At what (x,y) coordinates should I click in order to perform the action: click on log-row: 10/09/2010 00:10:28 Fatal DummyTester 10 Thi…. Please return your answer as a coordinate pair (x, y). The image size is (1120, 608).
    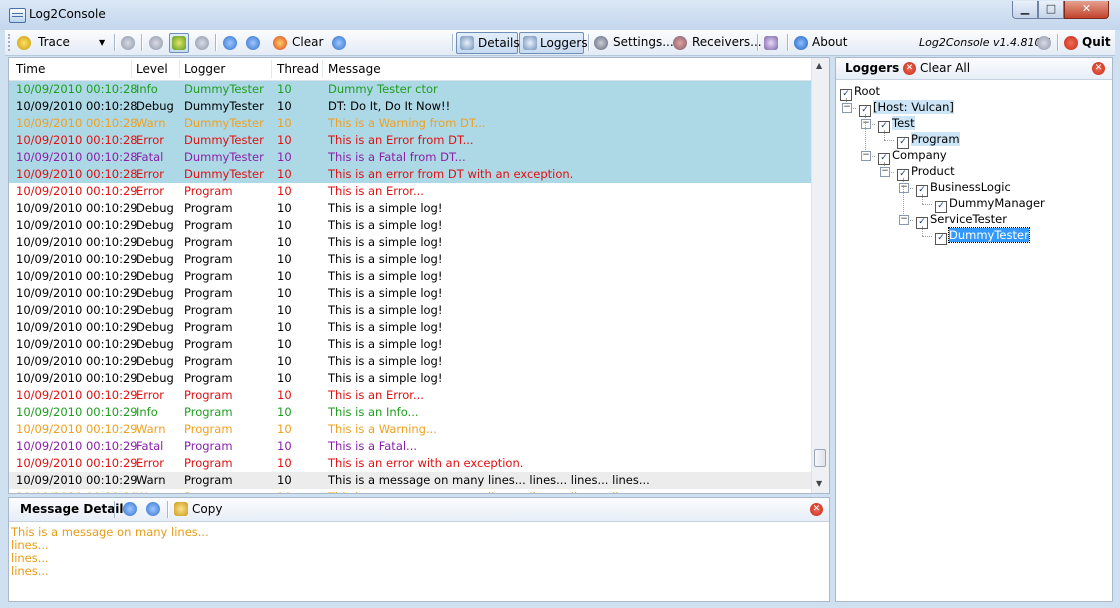
    Looking at the image, I should click on (411, 157).